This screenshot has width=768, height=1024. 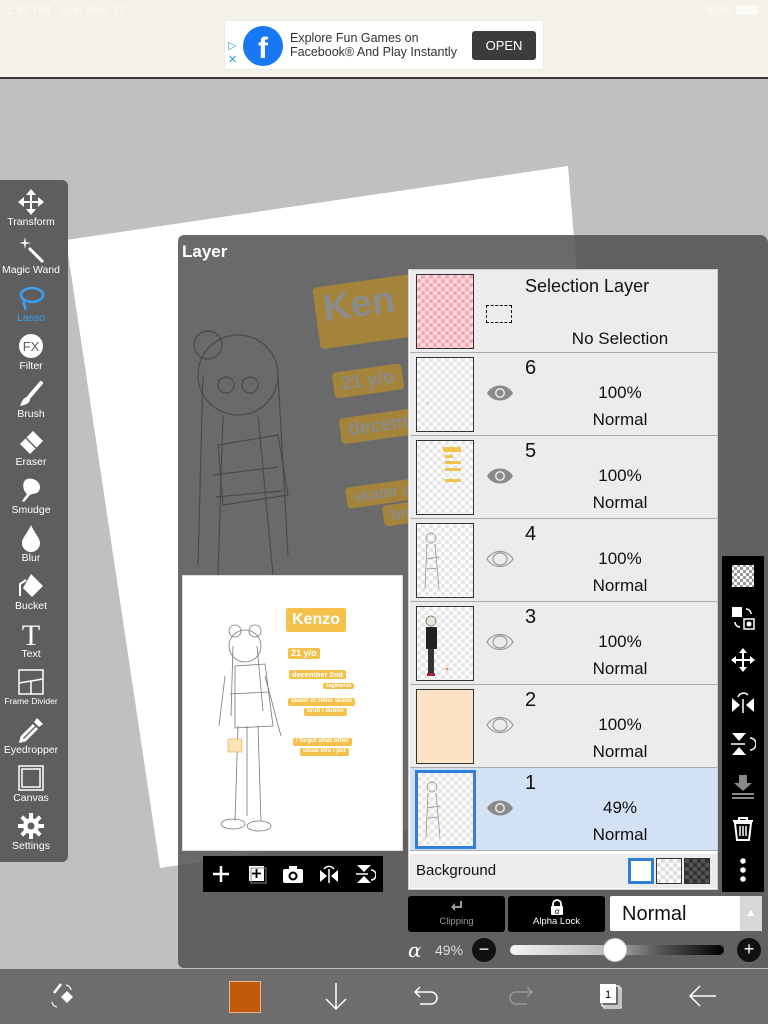 I want to click on gear-icon, so click(x=31, y=827).